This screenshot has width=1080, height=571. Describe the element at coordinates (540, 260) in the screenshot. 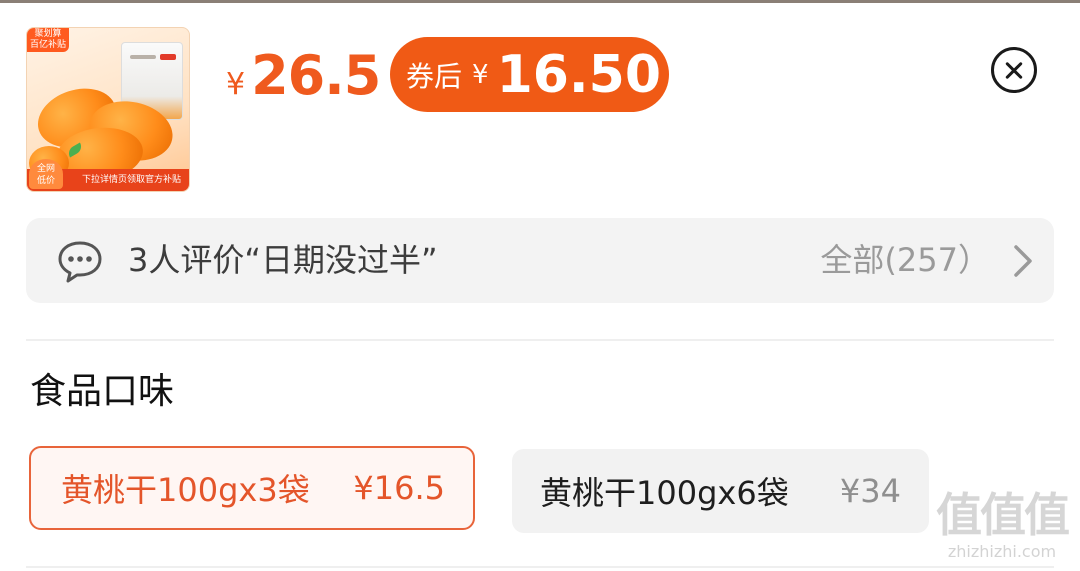

I see `review-summary-bar: 3人评价“日期没过半” 全部(257）` at that location.